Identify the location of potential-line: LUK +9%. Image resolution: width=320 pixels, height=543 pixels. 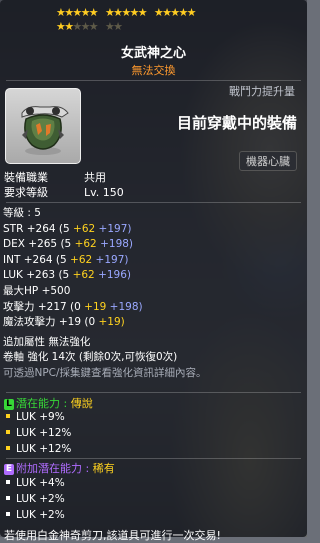
(35, 417).